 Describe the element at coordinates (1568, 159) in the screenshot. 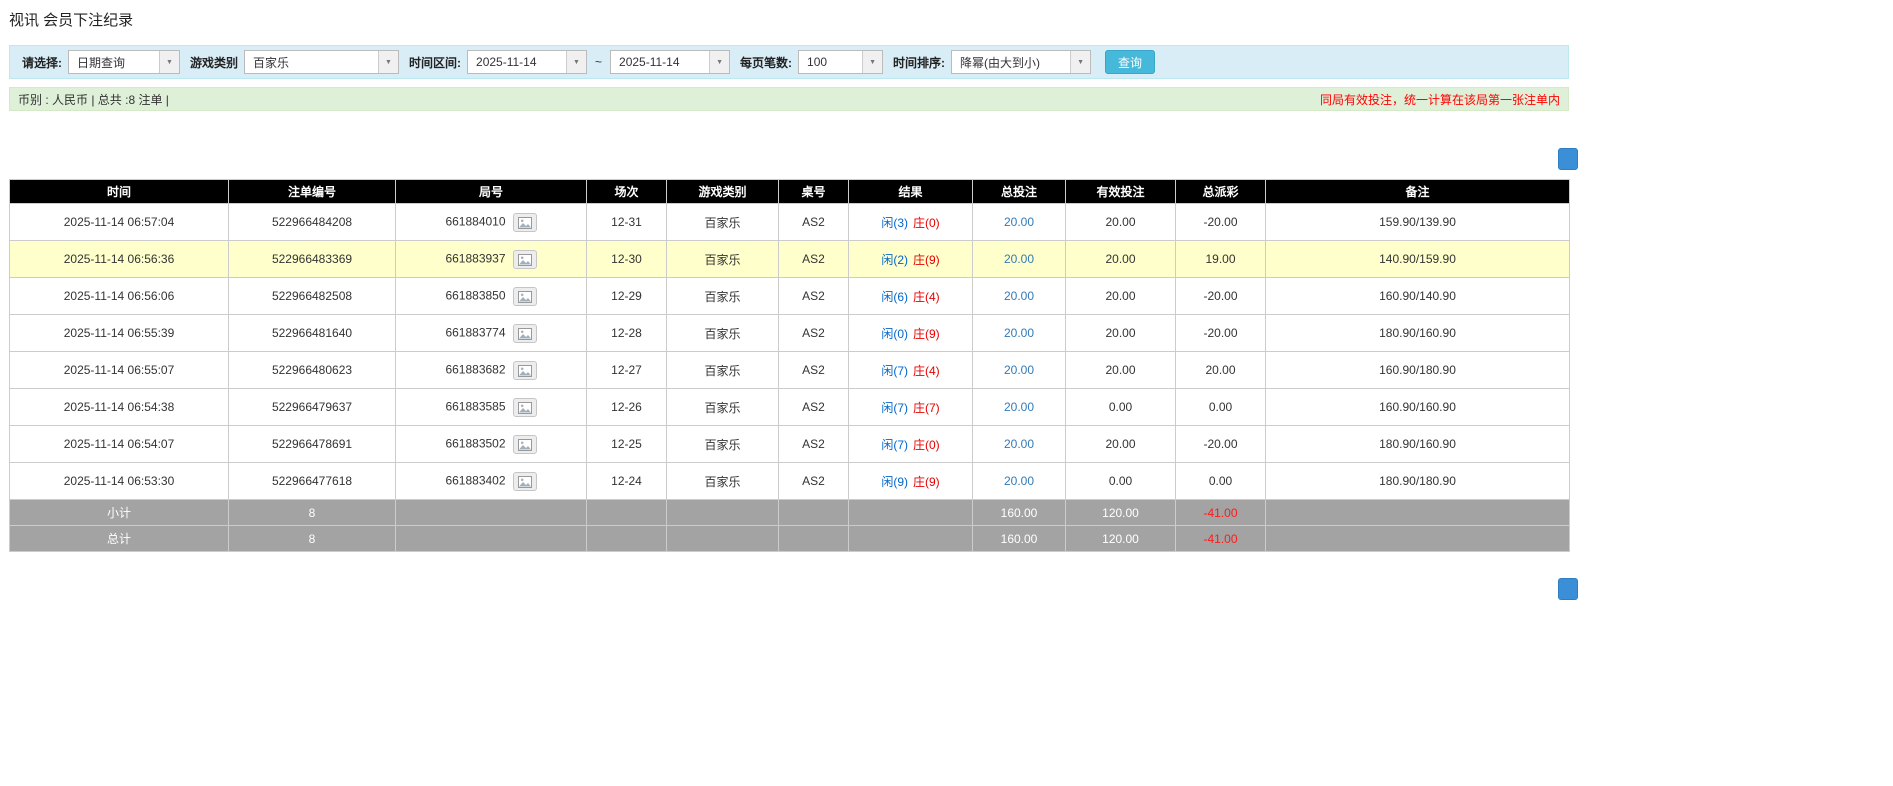

I see `scroll-top-button` at that location.